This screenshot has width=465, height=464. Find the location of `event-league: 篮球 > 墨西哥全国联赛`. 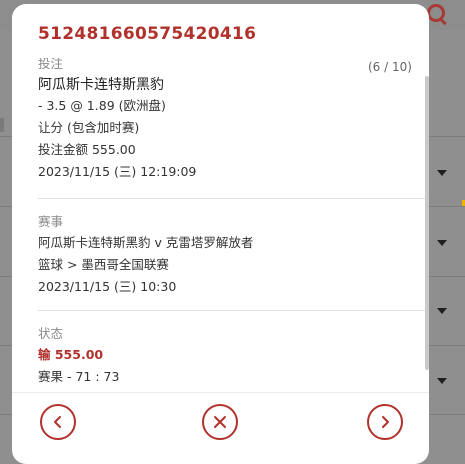

event-league: 篮球 > 墨西哥全国联赛 is located at coordinates (103, 264).